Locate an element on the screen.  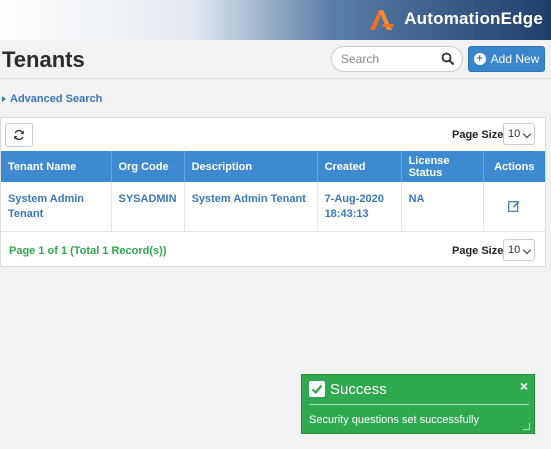
add-new-button: + Add New is located at coordinates (506, 59).